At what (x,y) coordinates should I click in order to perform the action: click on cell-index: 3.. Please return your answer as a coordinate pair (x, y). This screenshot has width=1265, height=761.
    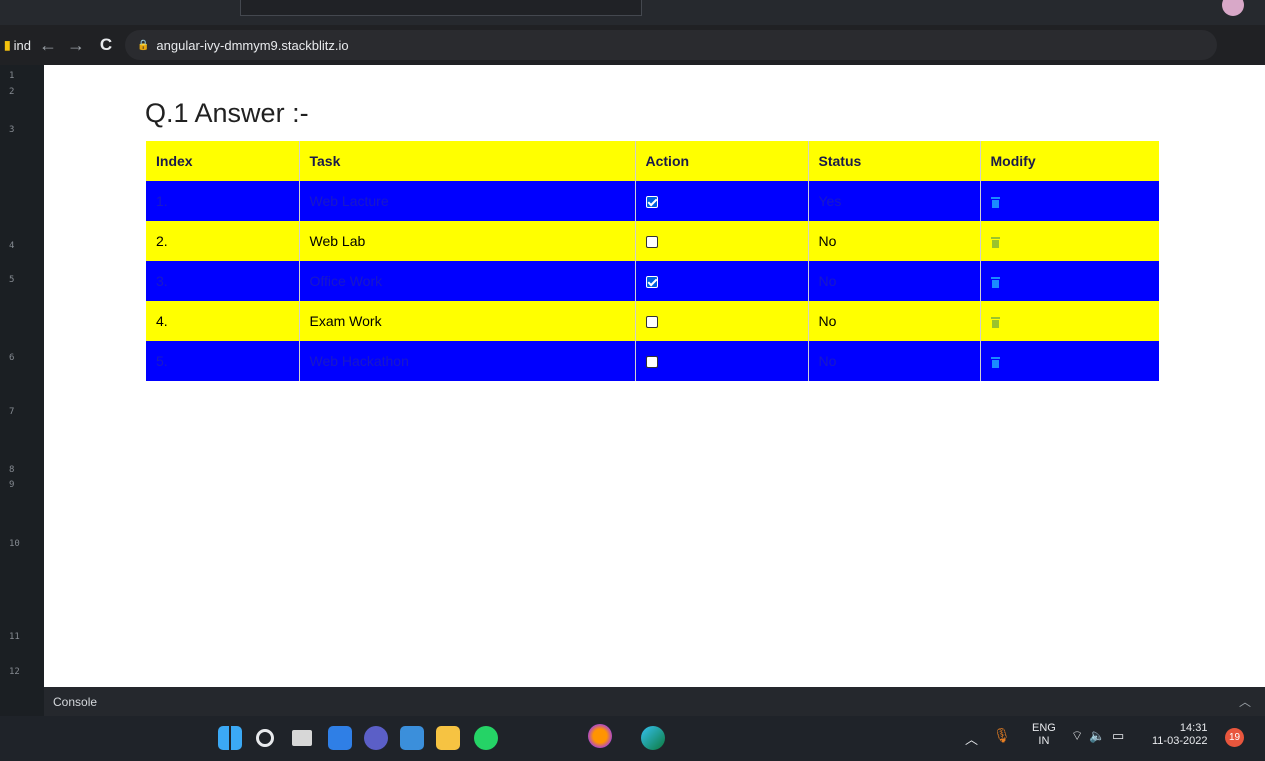
    Looking at the image, I should click on (223, 281).